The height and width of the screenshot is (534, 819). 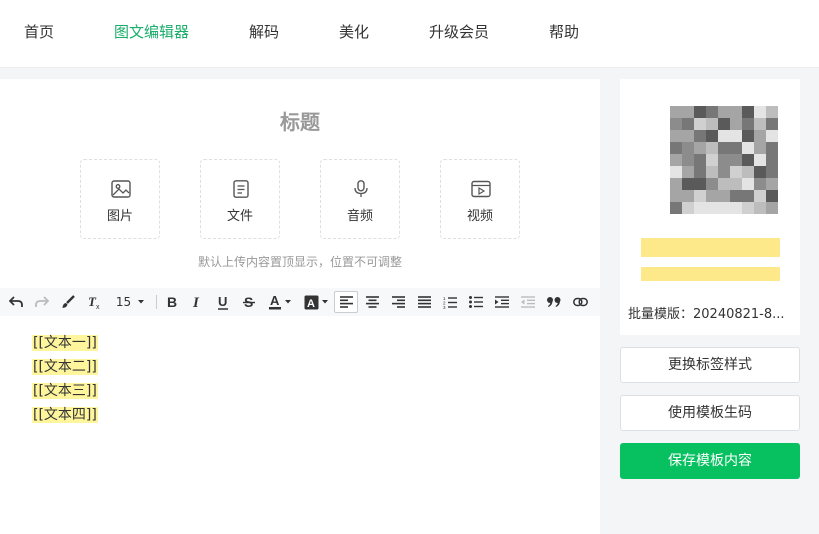 I want to click on indent-icon, so click(x=502, y=302).